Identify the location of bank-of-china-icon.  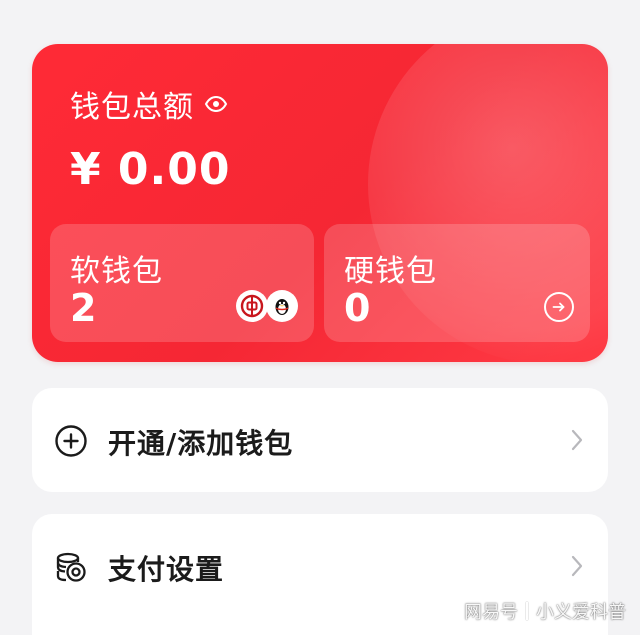
(252, 306).